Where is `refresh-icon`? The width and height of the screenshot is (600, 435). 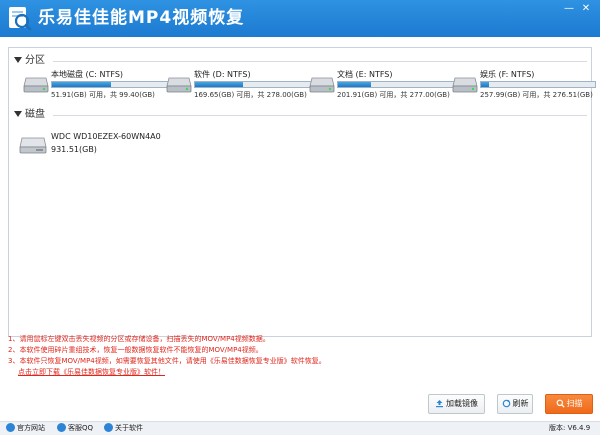 refresh-icon is located at coordinates (506, 403).